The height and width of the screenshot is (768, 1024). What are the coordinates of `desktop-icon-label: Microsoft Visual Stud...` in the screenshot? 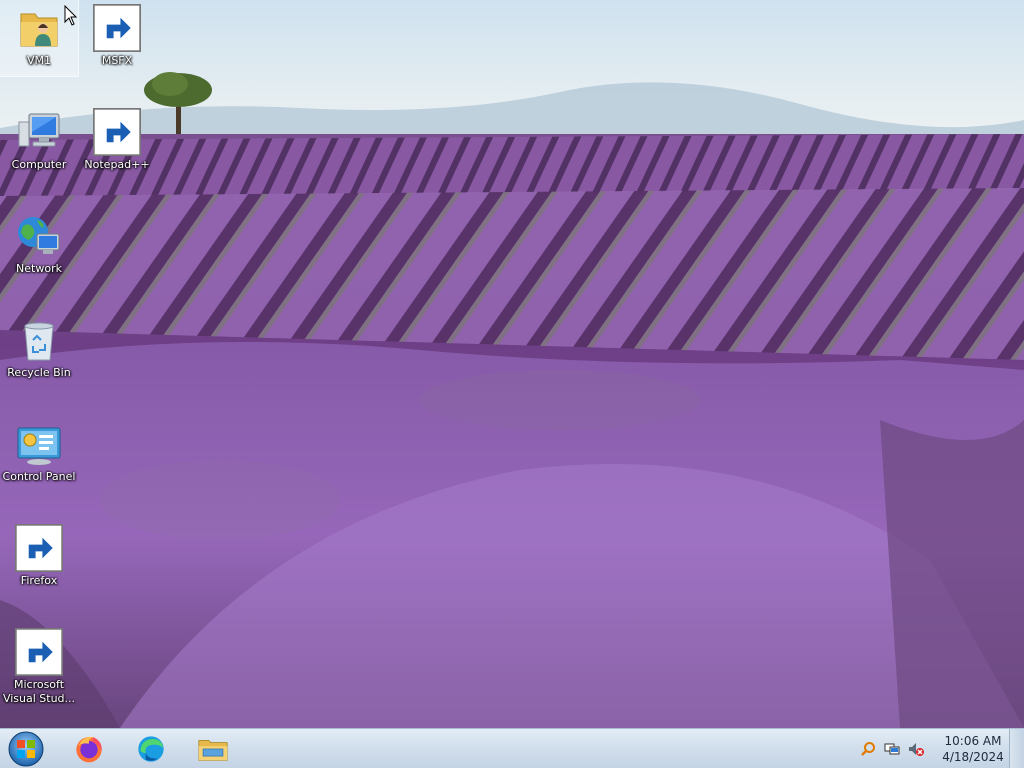 It's located at (39, 691).